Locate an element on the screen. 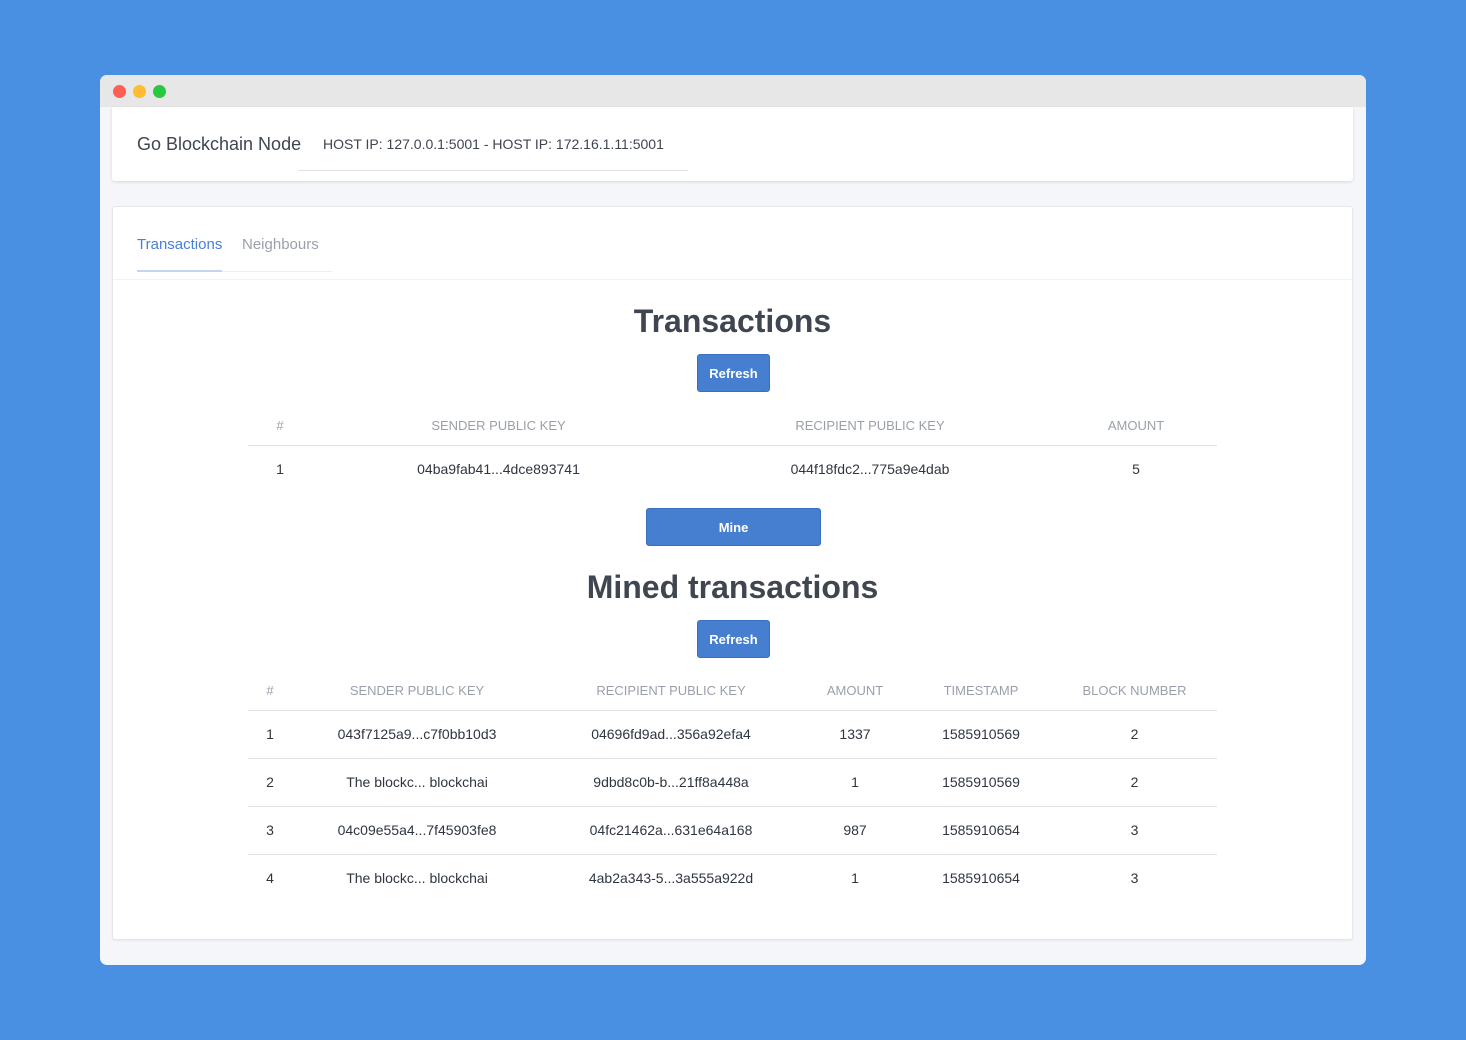  tab-transactions: Transactions is located at coordinates (180, 254).